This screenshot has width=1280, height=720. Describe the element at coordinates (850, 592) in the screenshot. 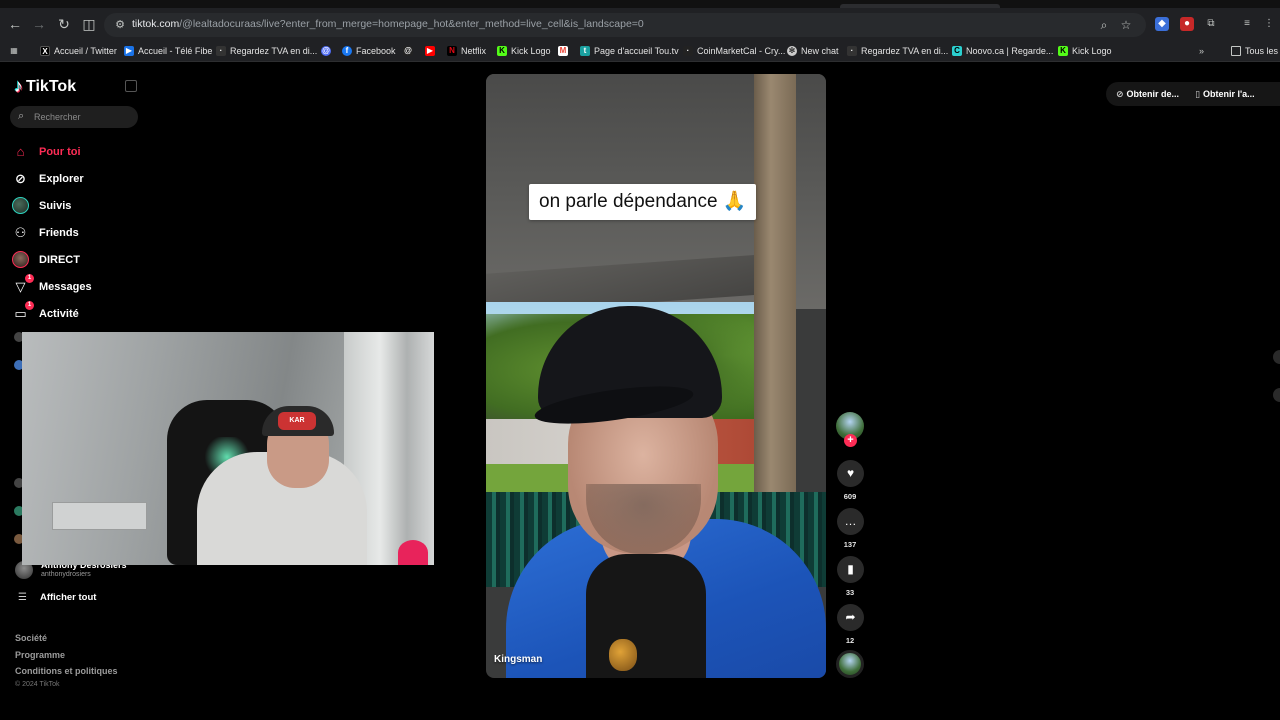

I see `save-count: 33` at that location.